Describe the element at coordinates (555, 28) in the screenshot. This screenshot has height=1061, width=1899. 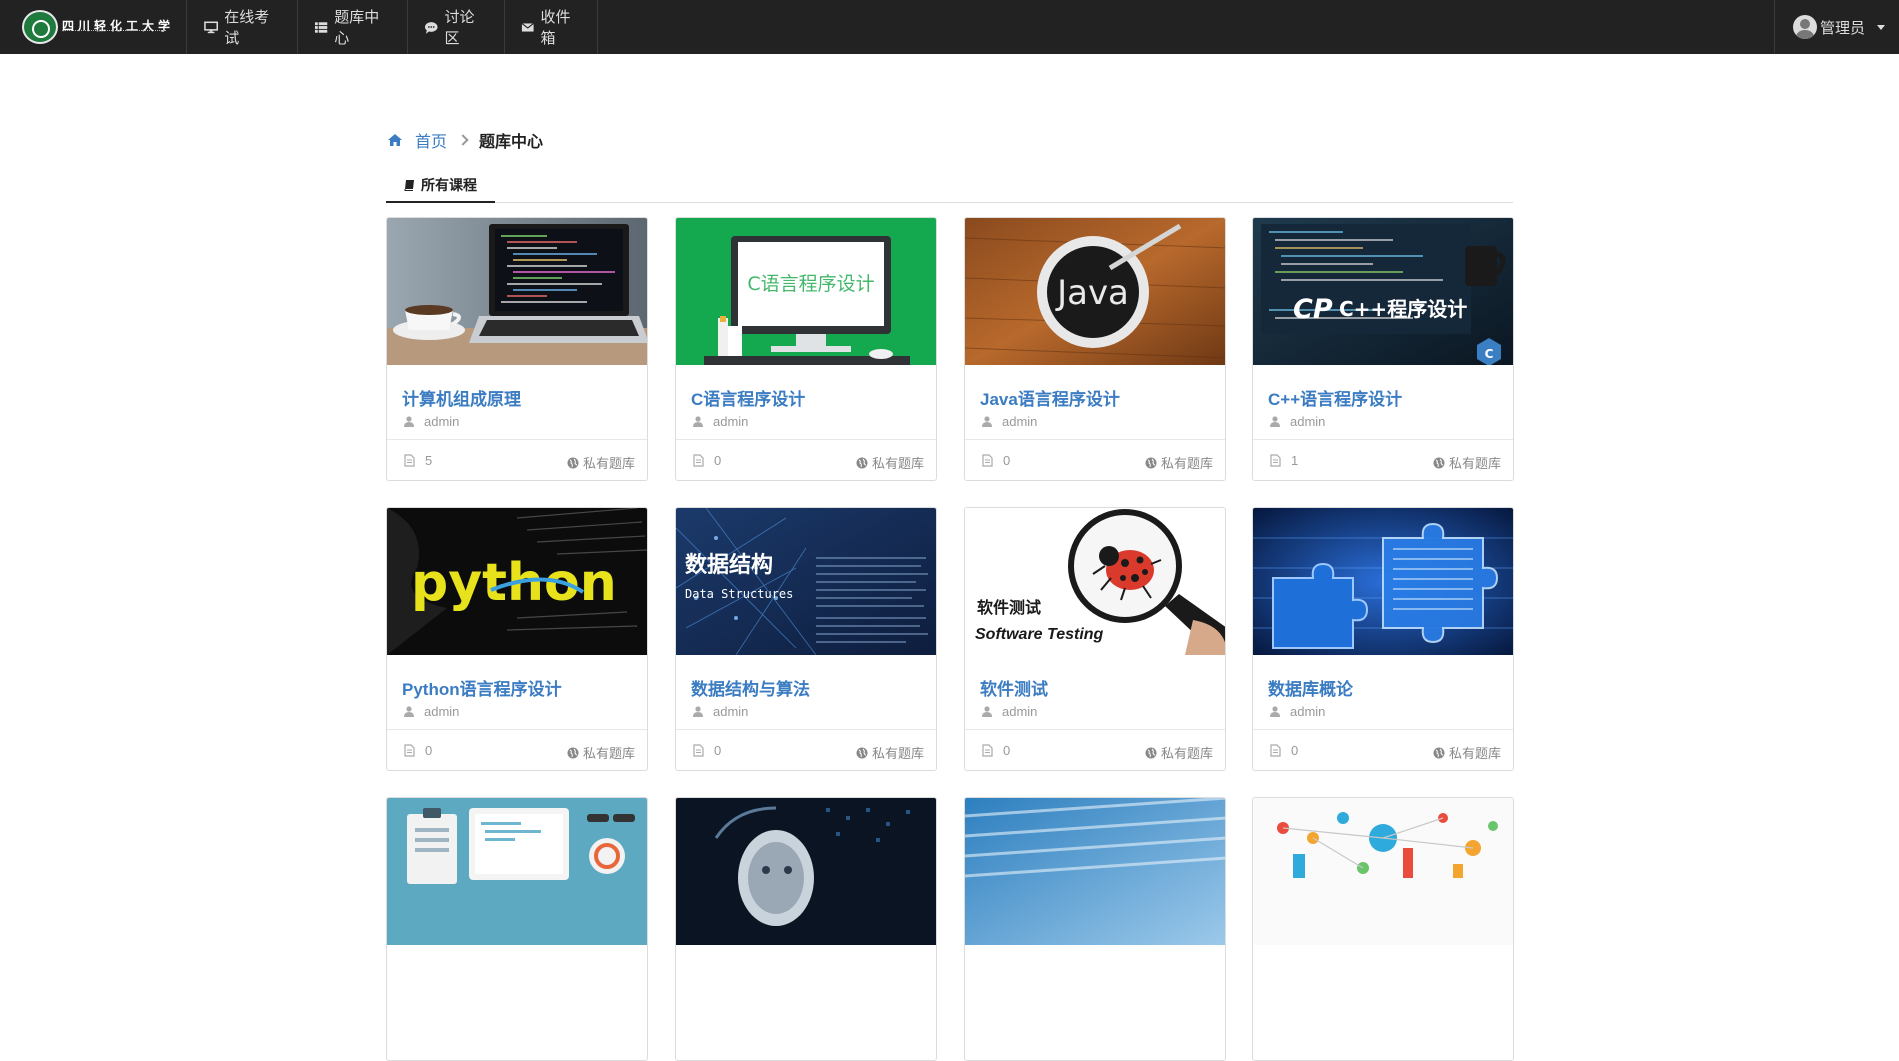
I see `nav-inbox-label: 收件箱` at that location.